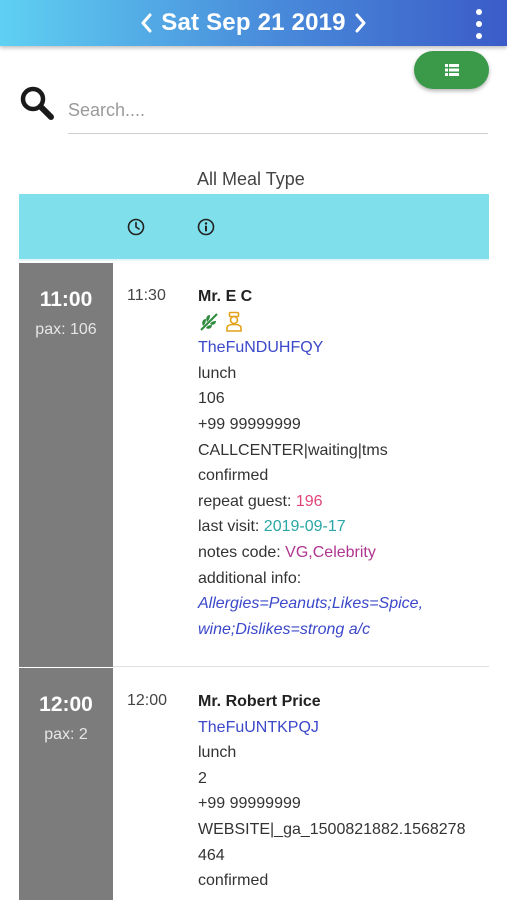 The image size is (507, 900). Describe the element at coordinates (146, 295) in the screenshot. I see `reservation-time: 11:30` at that location.